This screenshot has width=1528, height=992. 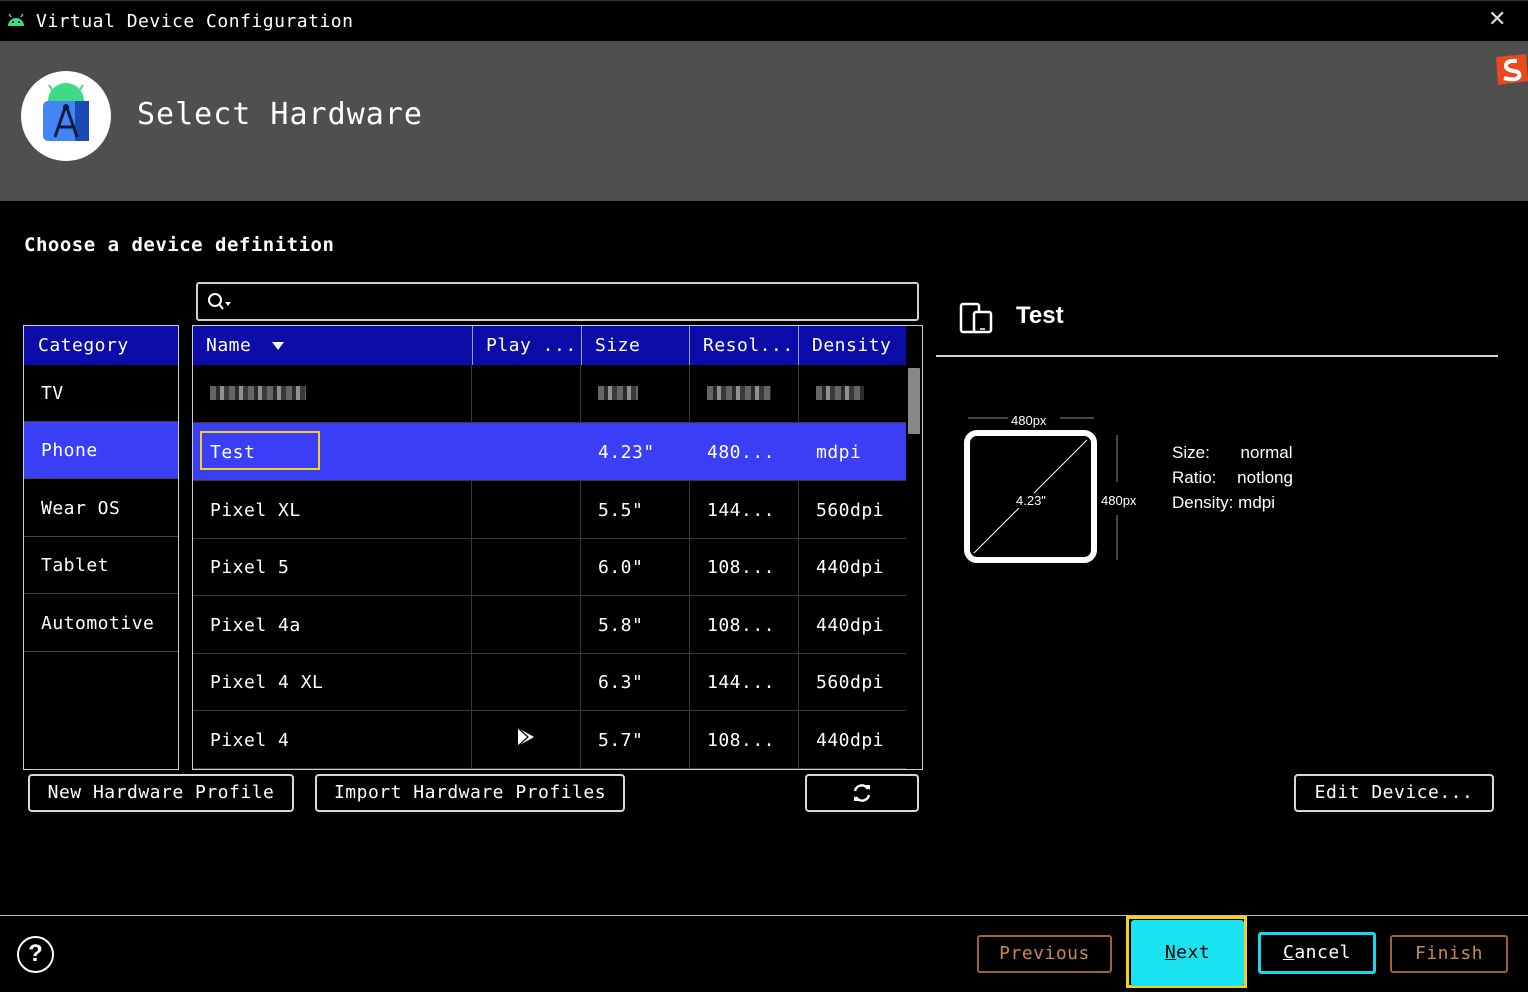 What do you see at coordinates (1055, 495) in the screenshot?
I see `screen-diagram: 480px 480px 4.23"` at bounding box center [1055, 495].